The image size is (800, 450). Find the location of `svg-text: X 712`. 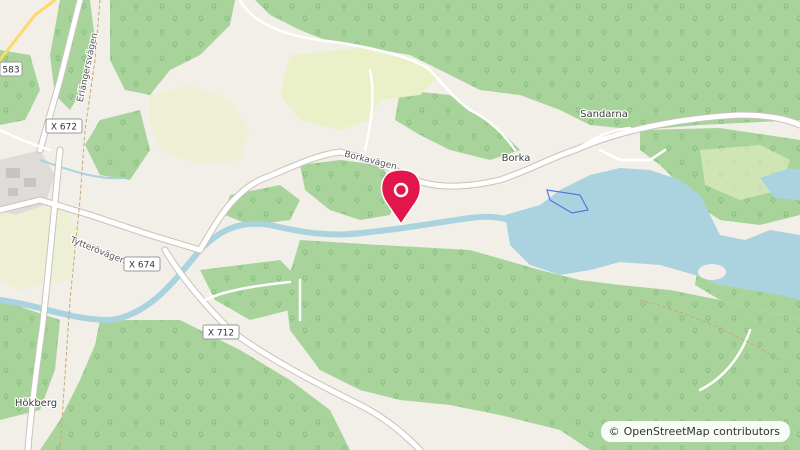

svg-text: X 712 is located at coordinates (221, 334).